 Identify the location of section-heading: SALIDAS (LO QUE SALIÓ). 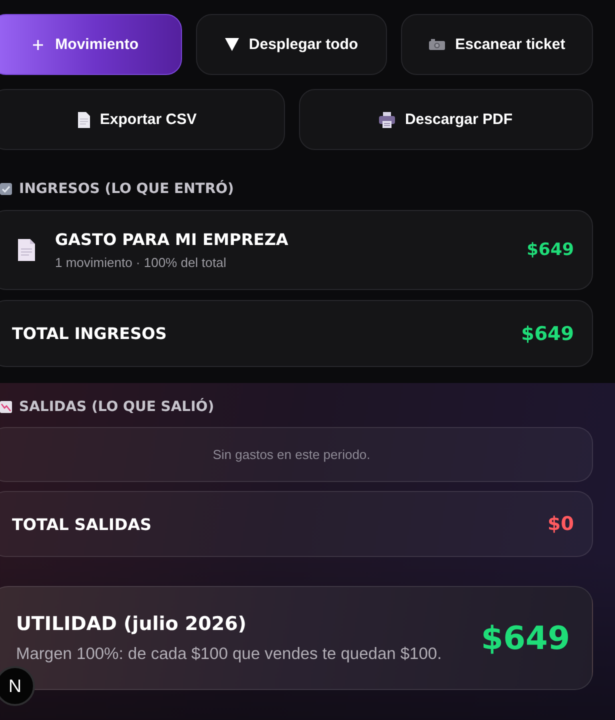
(116, 407).